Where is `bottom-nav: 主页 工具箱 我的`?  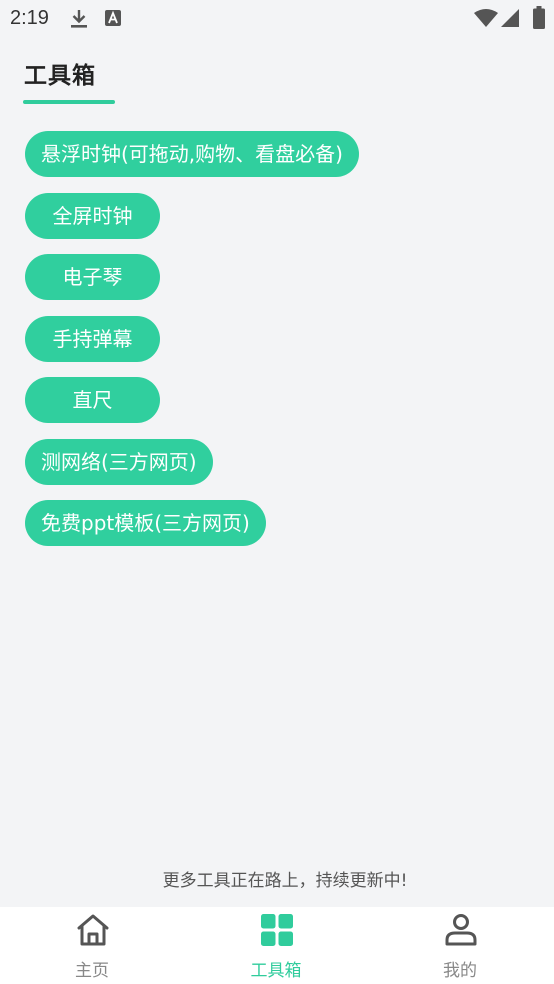
bottom-nav: 主页 工具箱 我的 is located at coordinates (277, 945).